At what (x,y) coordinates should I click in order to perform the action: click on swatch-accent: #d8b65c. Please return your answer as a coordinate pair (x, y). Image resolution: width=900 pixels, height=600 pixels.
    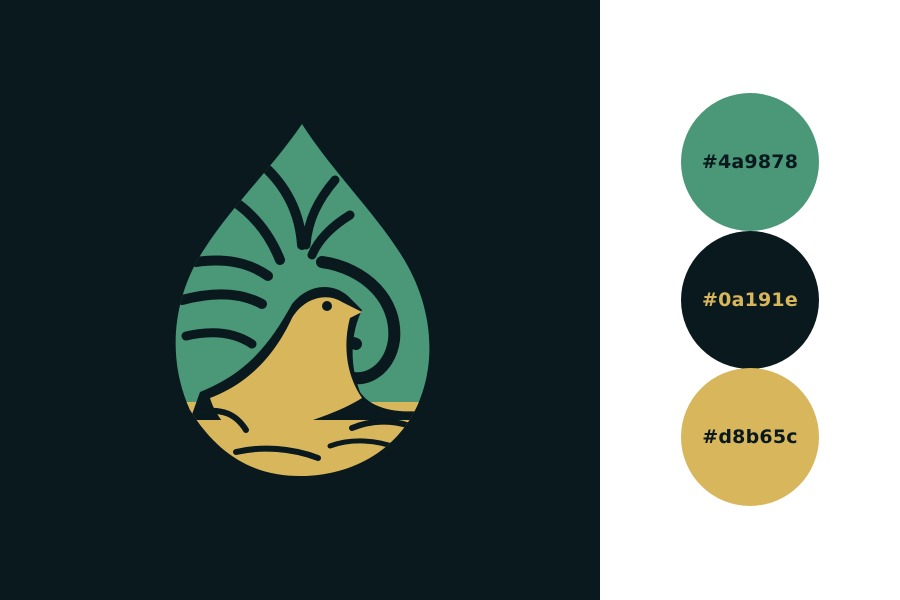
    Looking at the image, I should click on (750, 437).